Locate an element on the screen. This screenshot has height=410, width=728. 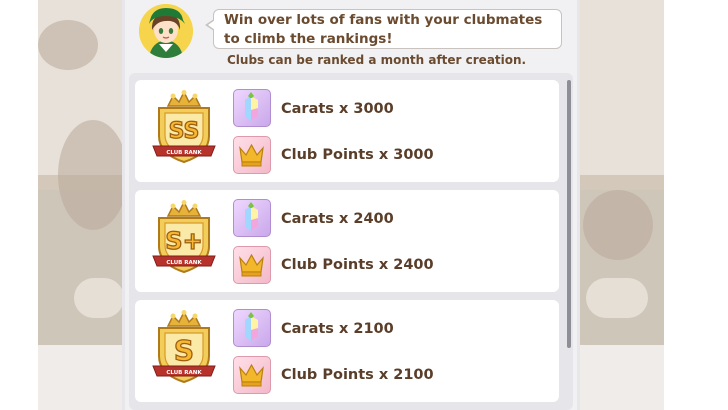
club-rank-badge-icon: CLUB RANK S+ is located at coordinates (184, 240).